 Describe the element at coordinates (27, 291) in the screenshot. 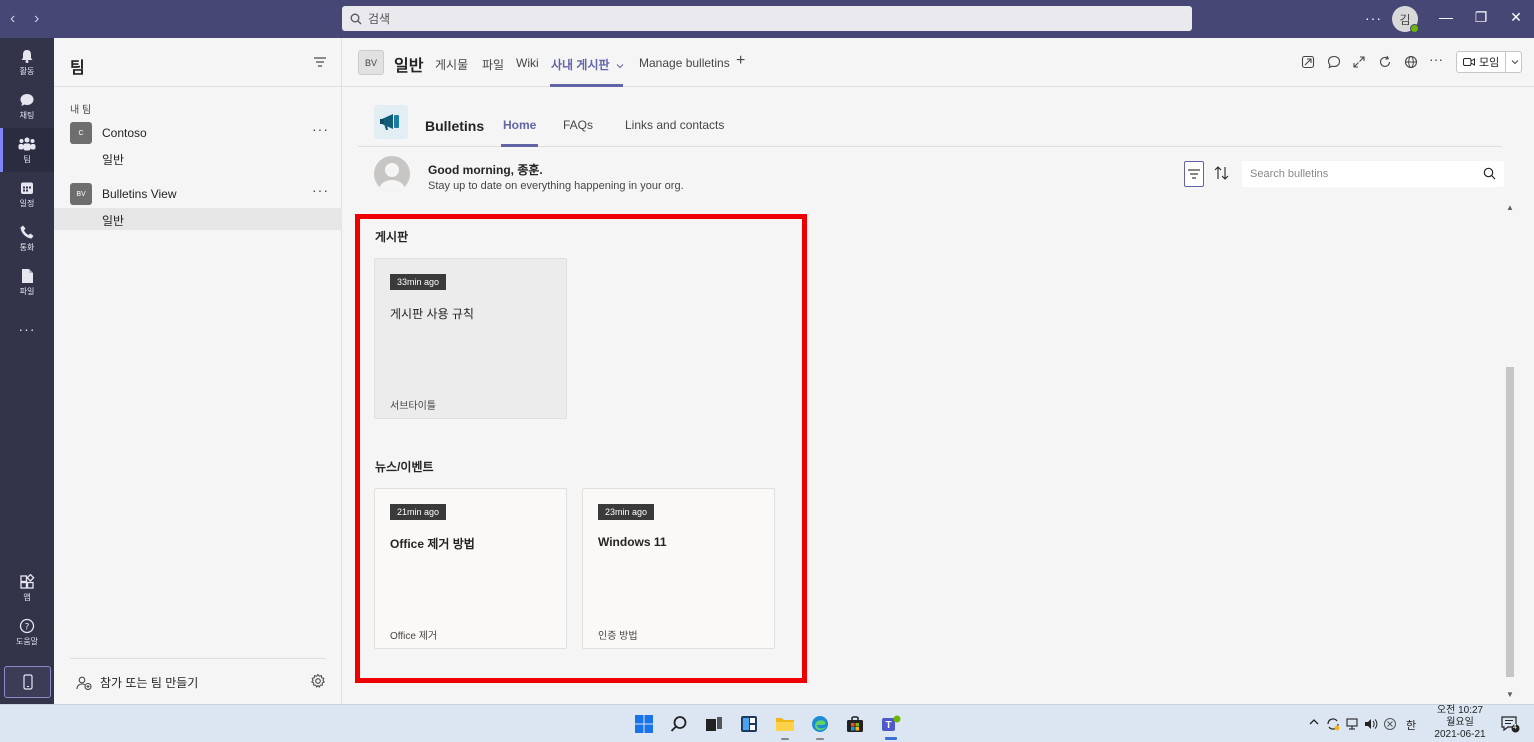

I see `rail-label: 파일` at that location.